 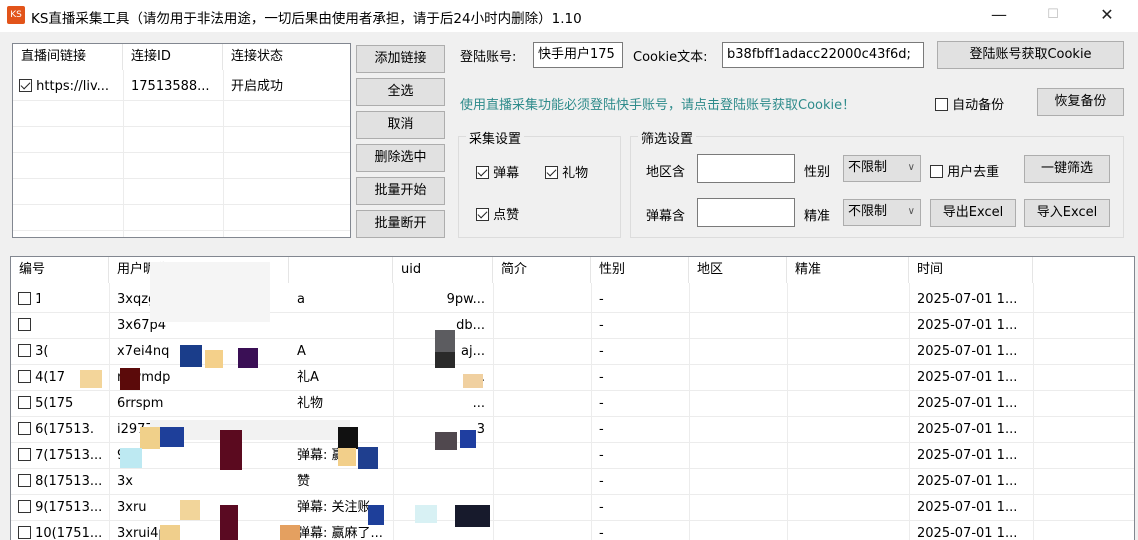 I want to click on result-row-no: 5(175, so click(x=60, y=404).